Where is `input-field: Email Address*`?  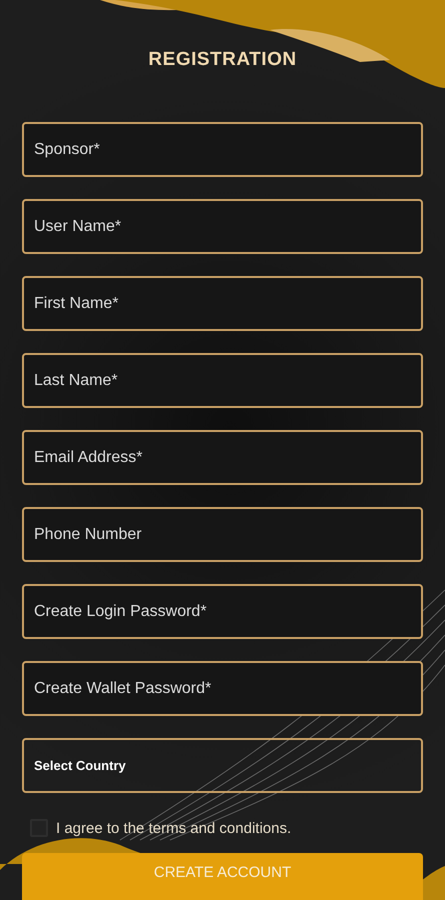 input-field: Email Address* is located at coordinates (222, 457).